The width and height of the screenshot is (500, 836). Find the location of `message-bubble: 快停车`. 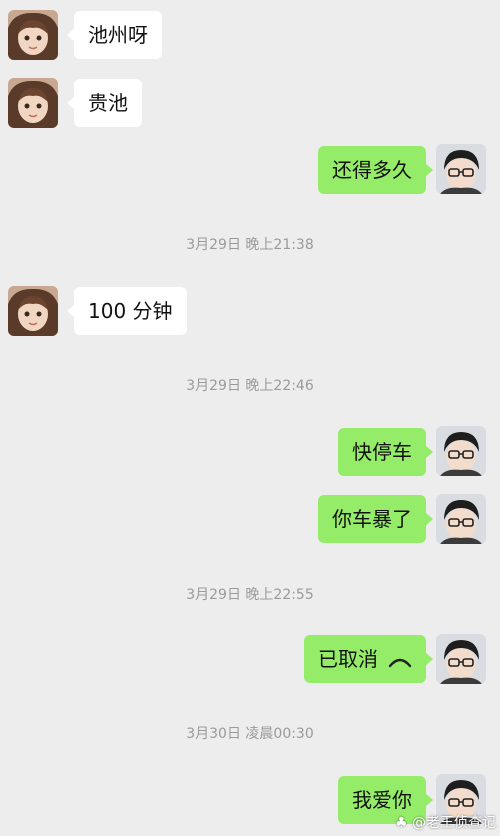

message-bubble: 快停车 is located at coordinates (385, 452).